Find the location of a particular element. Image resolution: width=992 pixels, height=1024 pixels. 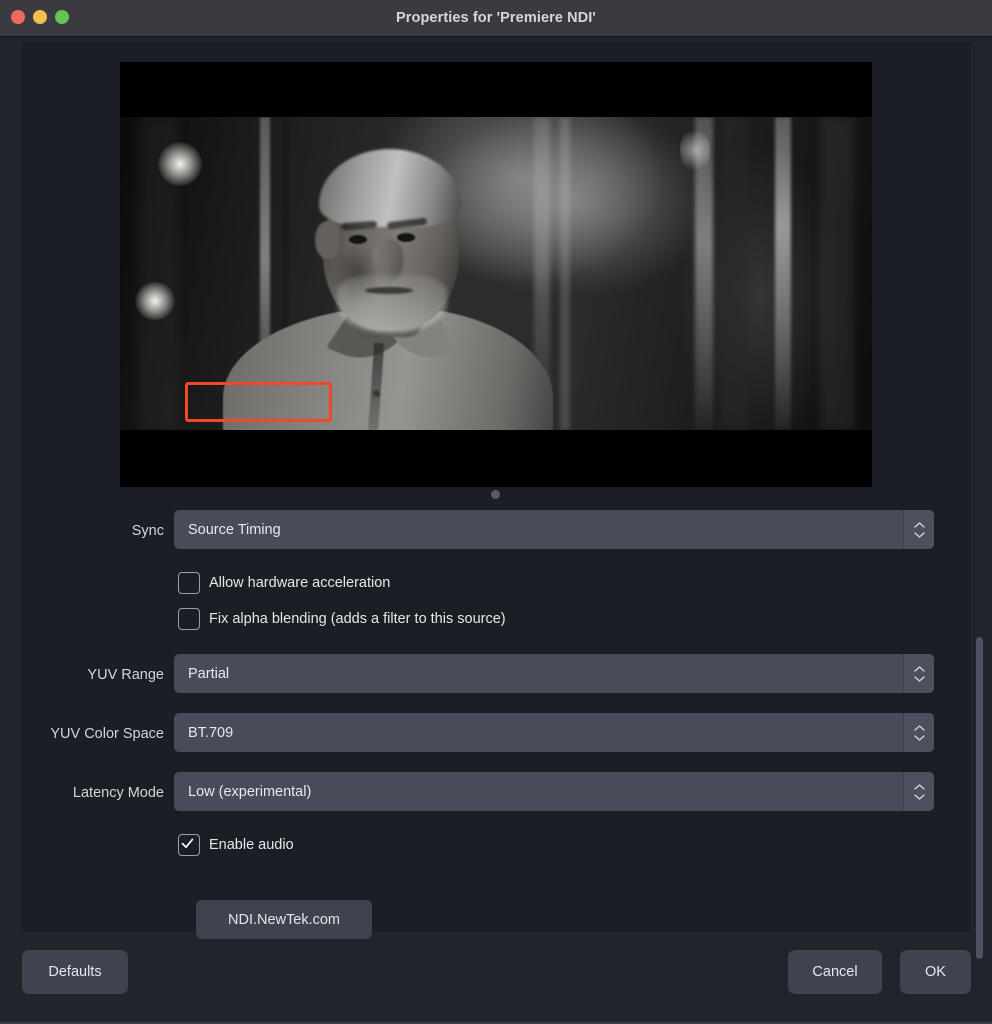

subject-eye-left is located at coordinates (358, 239).